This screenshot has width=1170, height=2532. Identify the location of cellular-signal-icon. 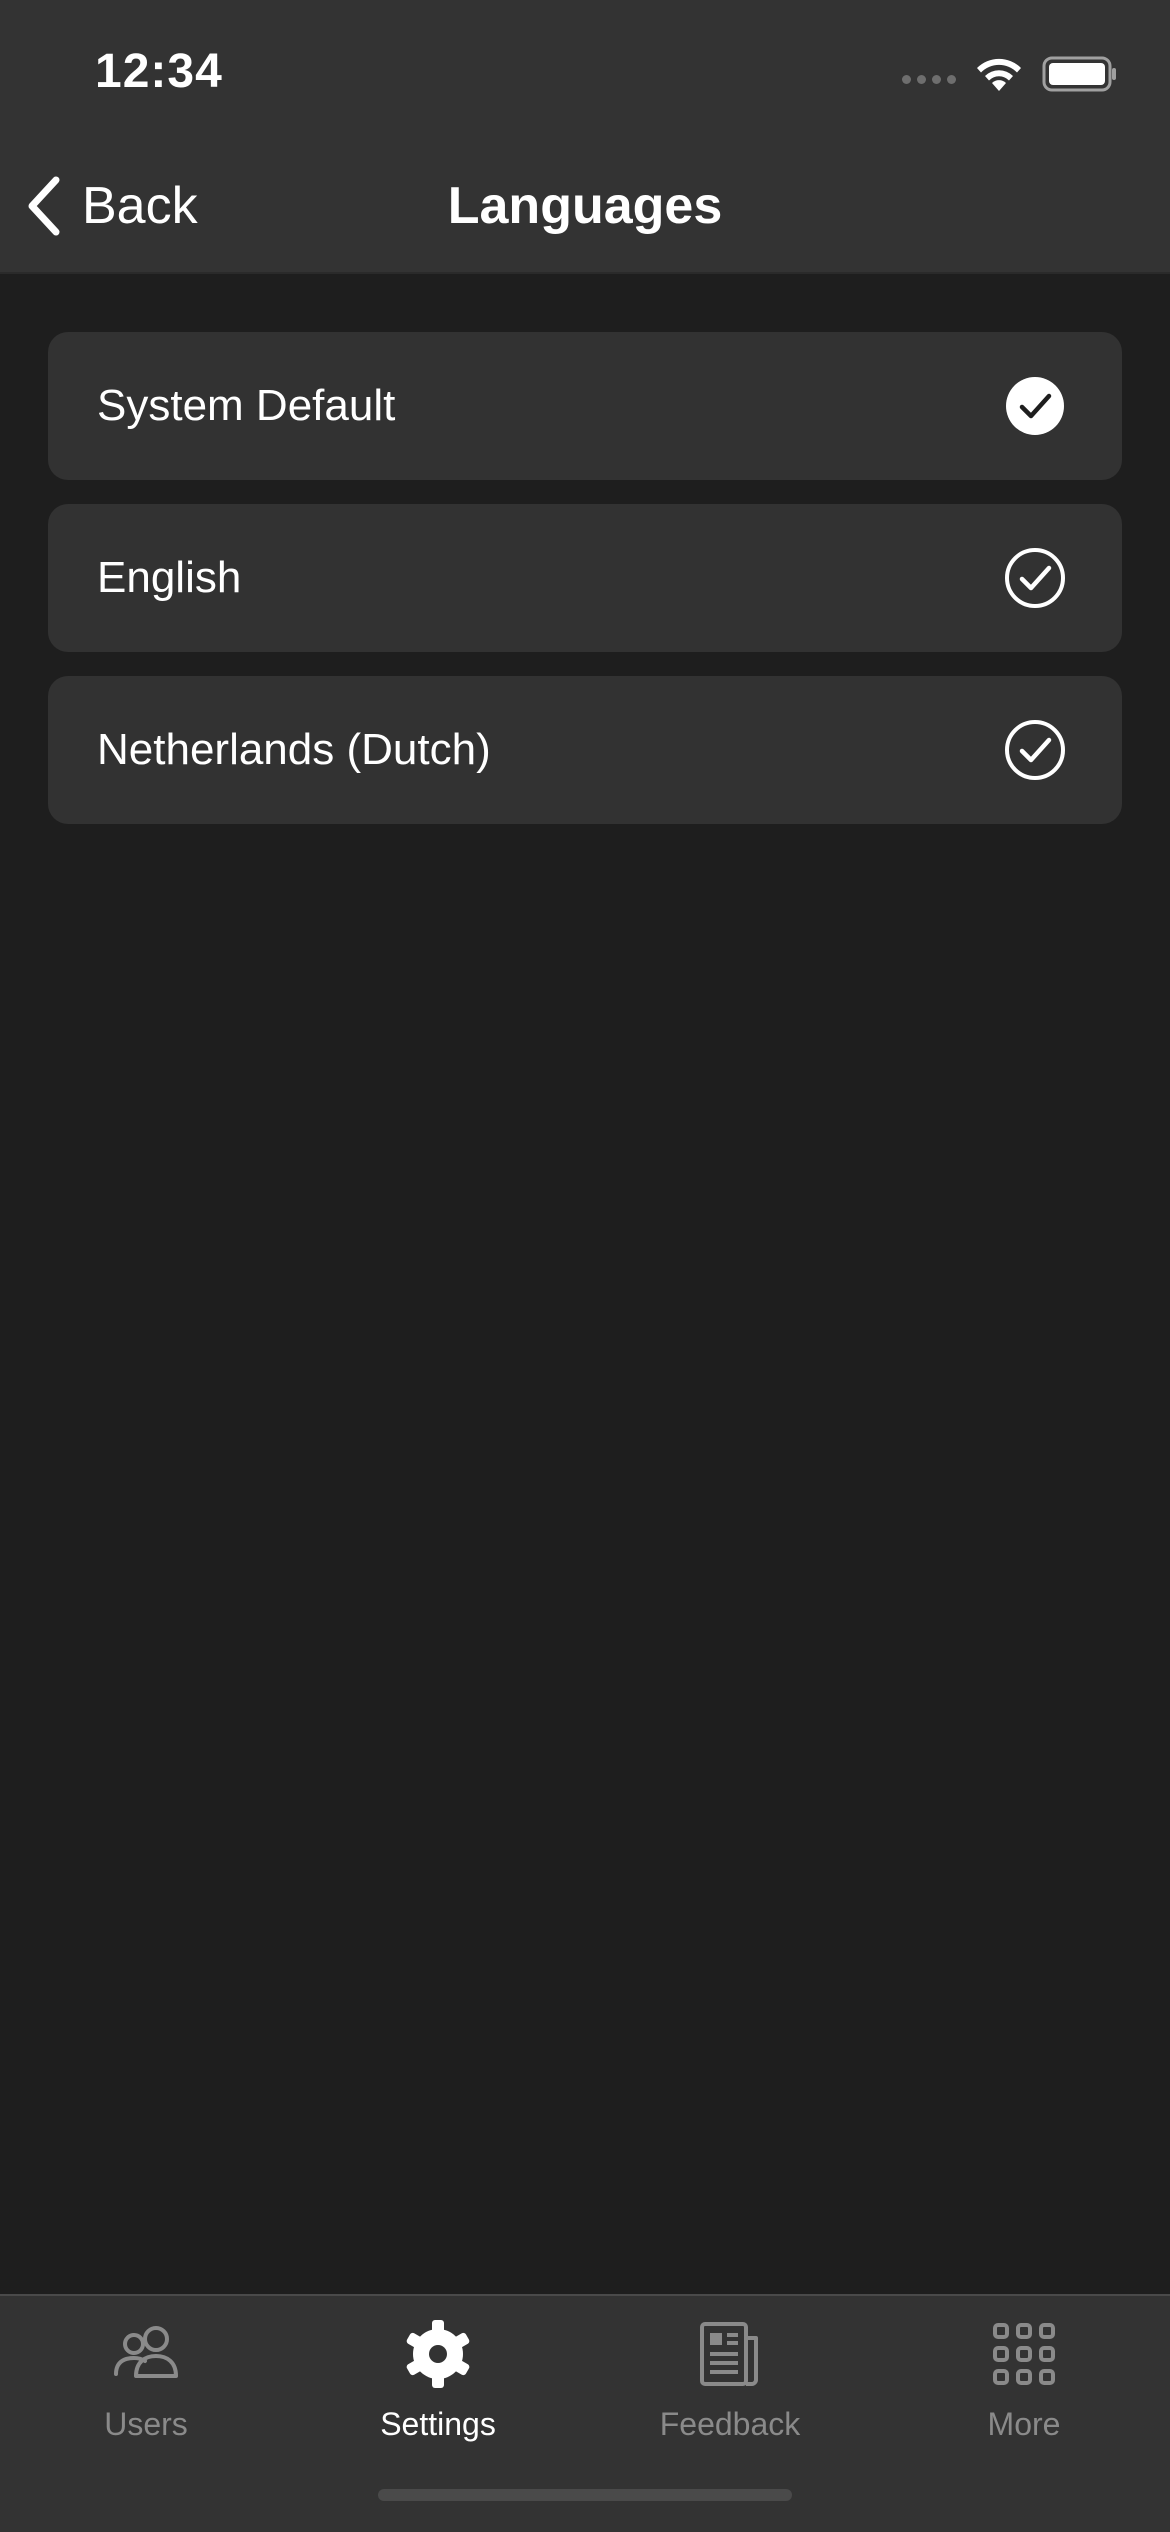
(929, 79).